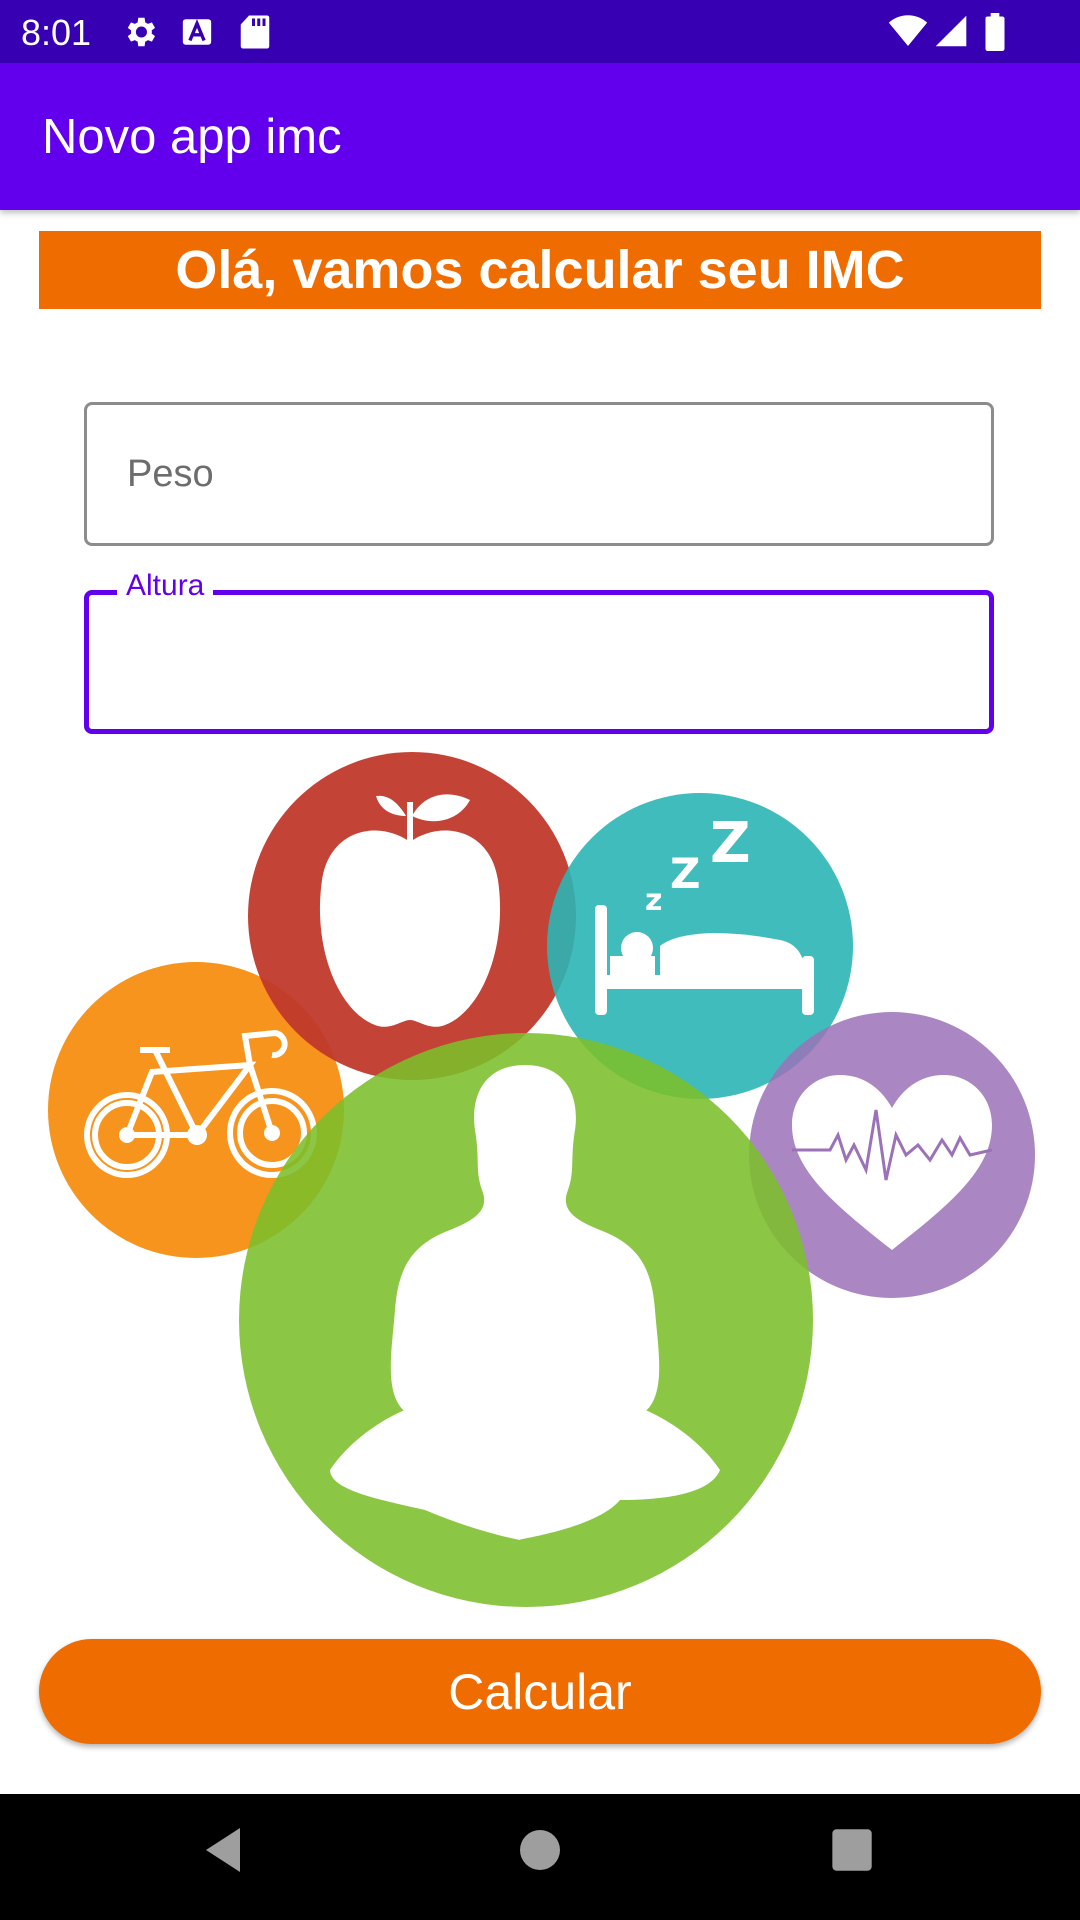  I want to click on height-input, so click(539, 662).